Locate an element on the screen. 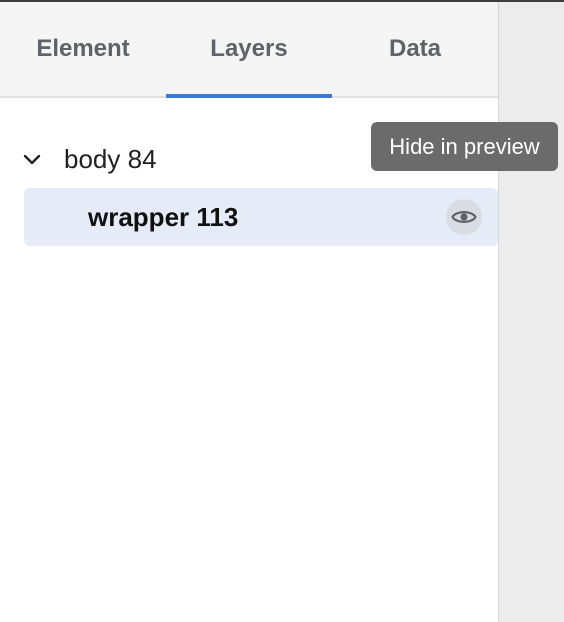  layer-row-wrapper: wrapper 113 is located at coordinates (261, 217).